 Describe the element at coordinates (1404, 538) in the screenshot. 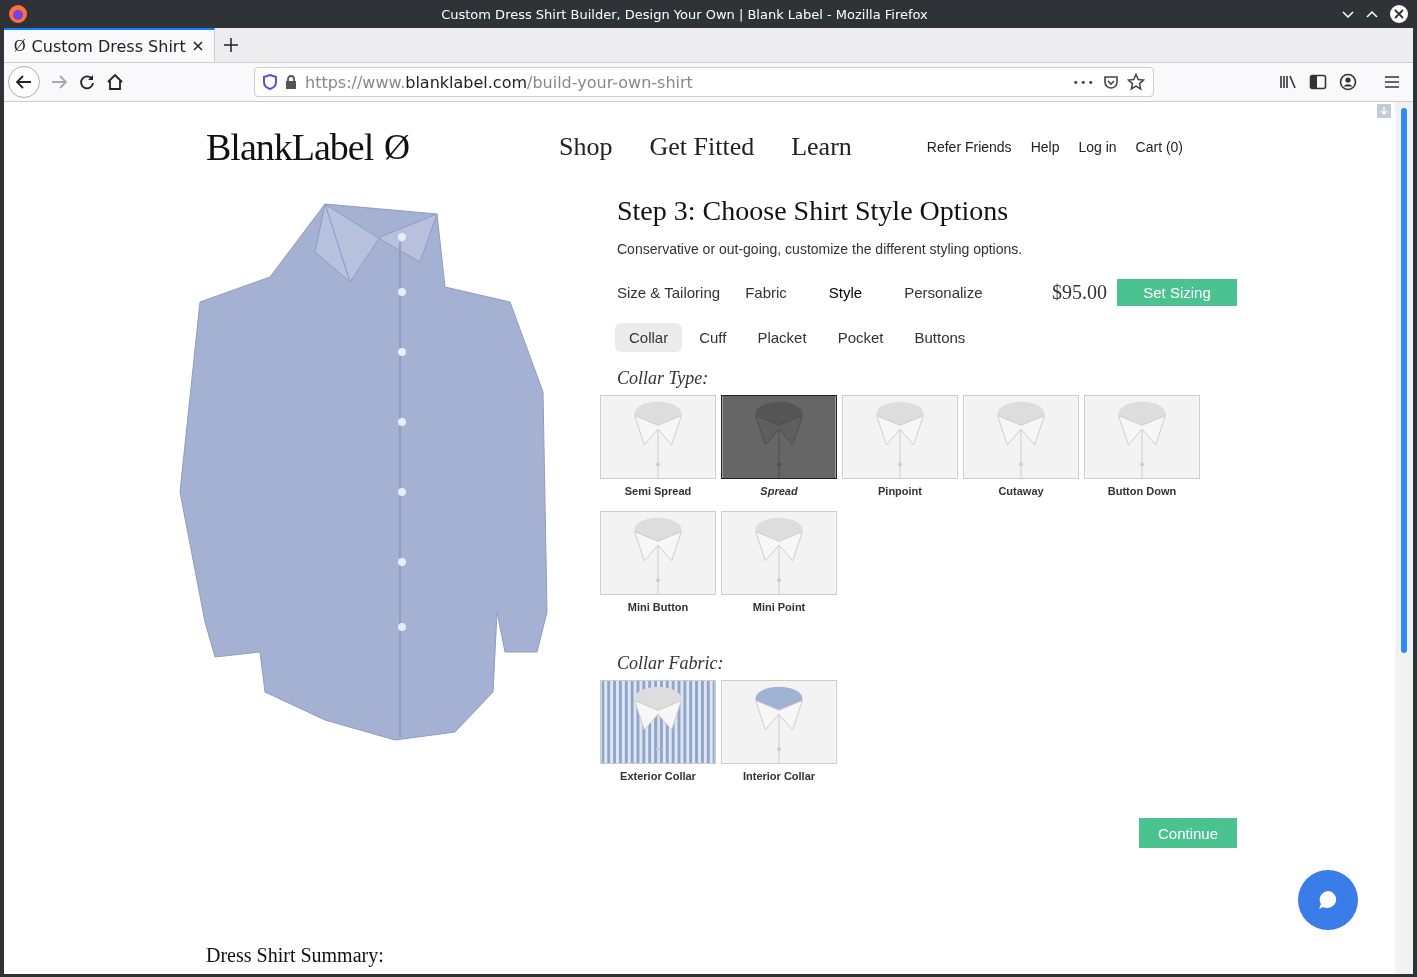

I see `scrollbar` at that location.